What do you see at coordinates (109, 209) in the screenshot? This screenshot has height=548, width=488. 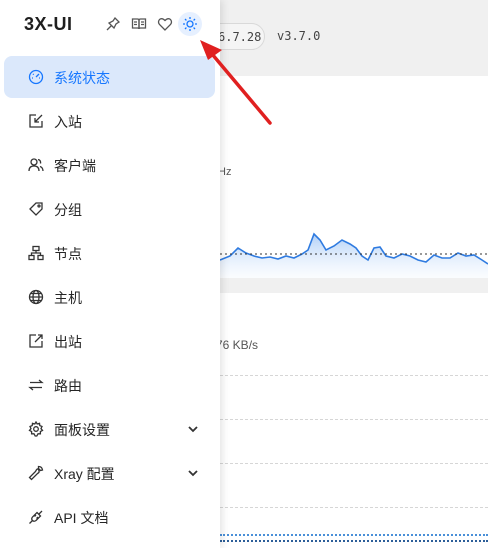 I see `sidebar-item-groups: 分组` at bounding box center [109, 209].